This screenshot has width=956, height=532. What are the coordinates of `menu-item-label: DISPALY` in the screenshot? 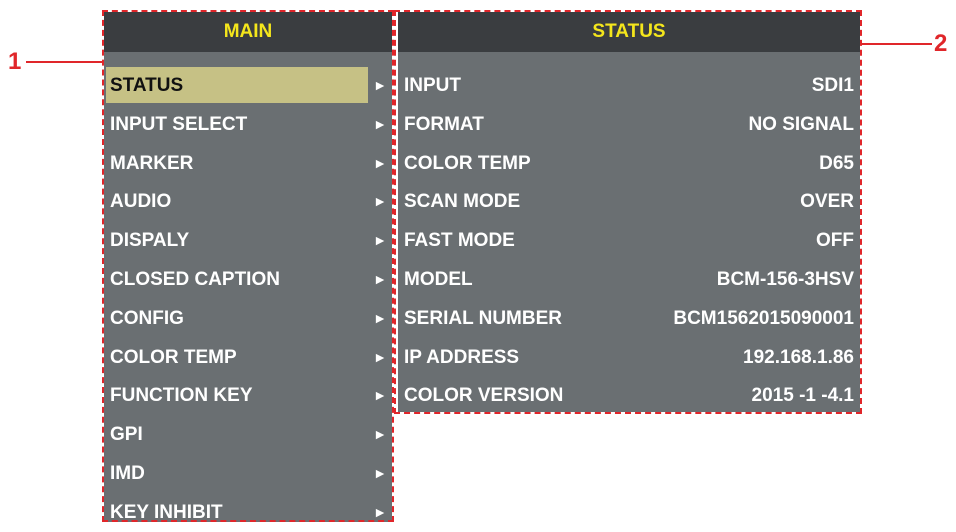 It's located at (150, 241).